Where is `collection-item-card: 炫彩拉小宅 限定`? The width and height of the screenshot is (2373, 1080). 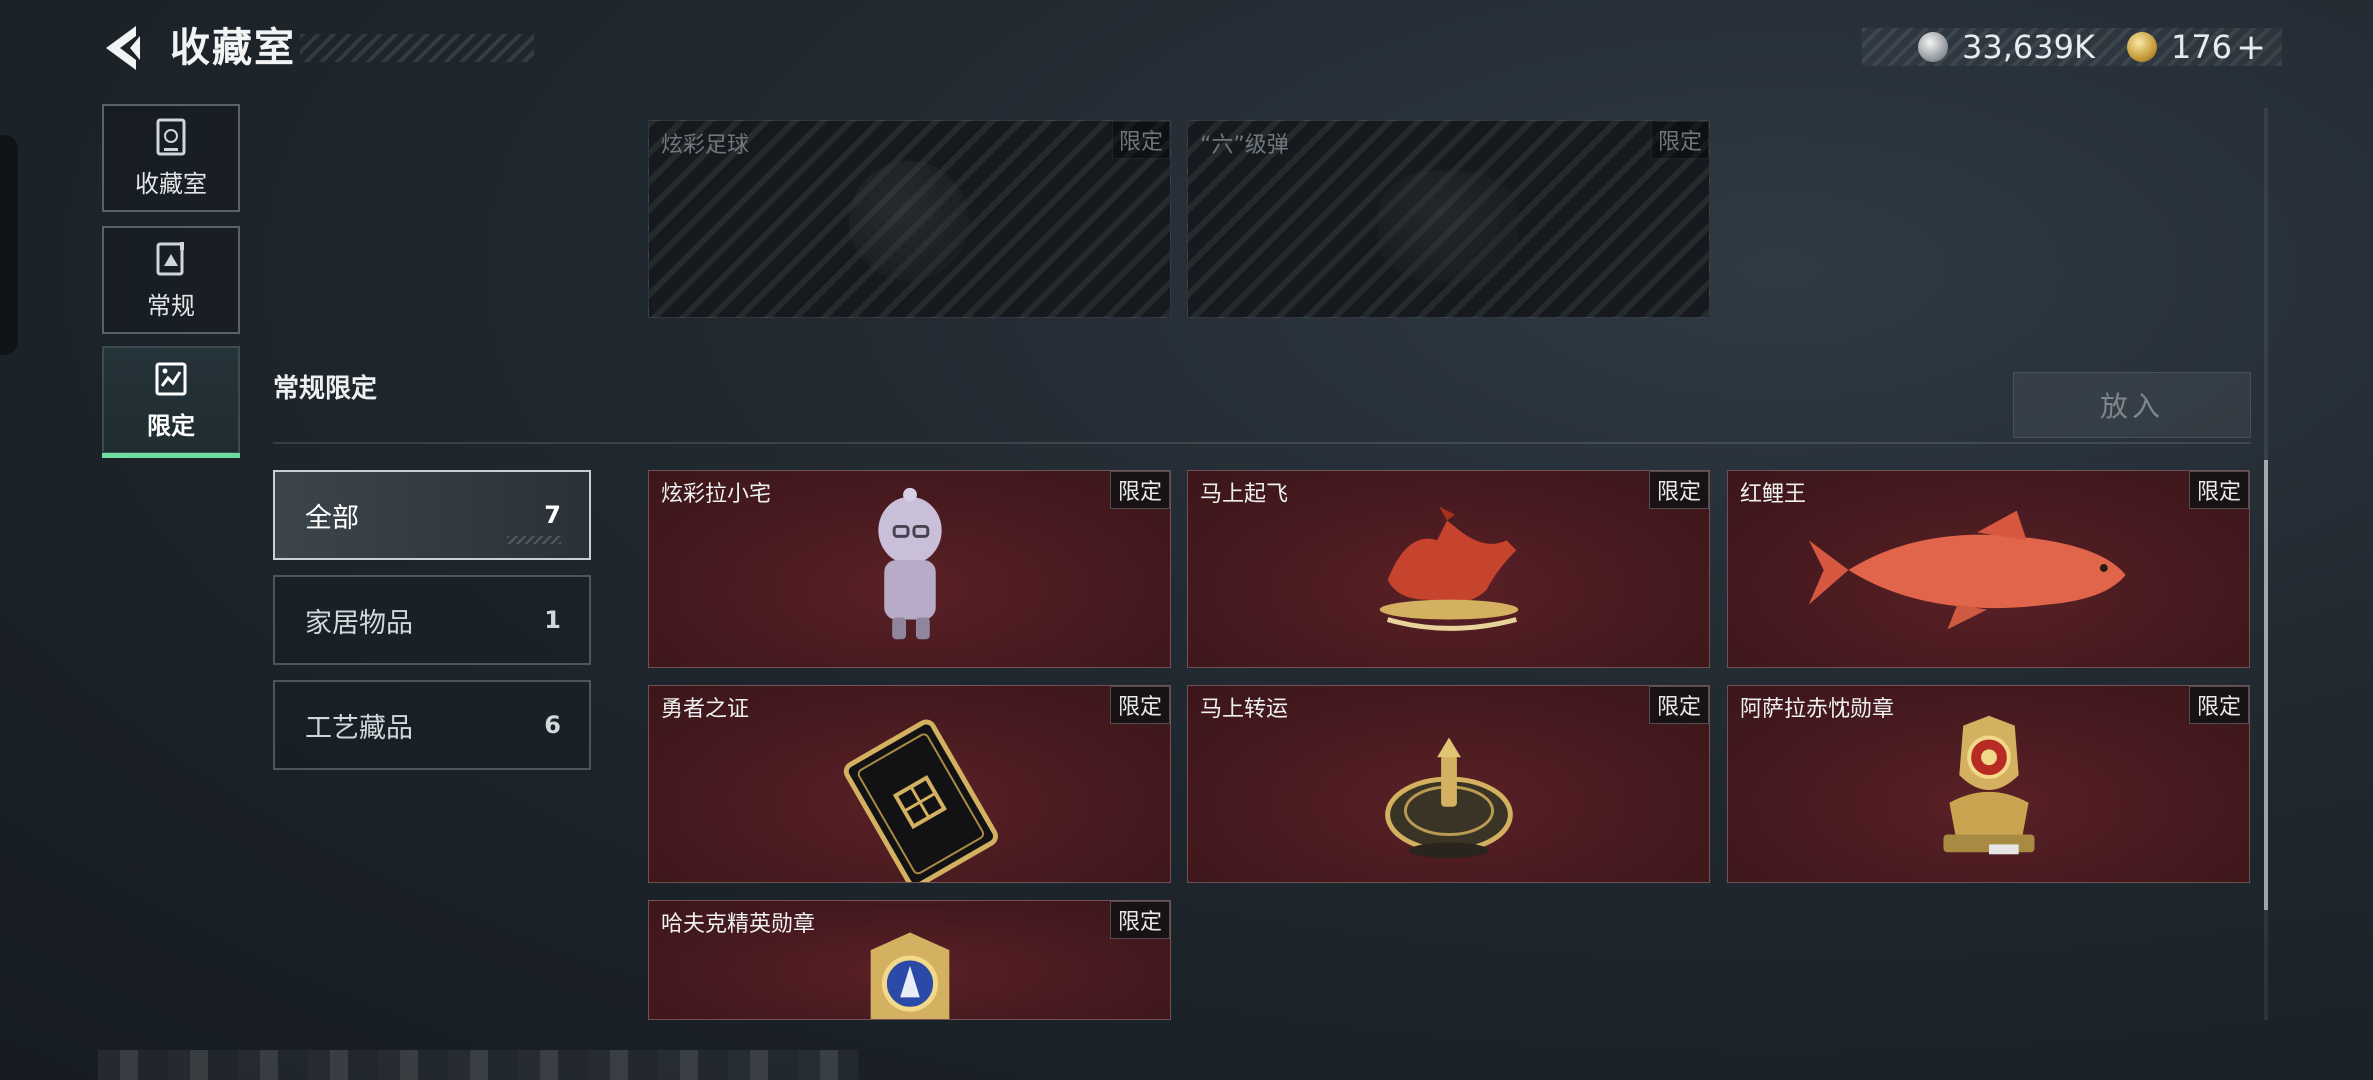 collection-item-card: 炫彩拉小宅 限定 is located at coordinates (909, 569).